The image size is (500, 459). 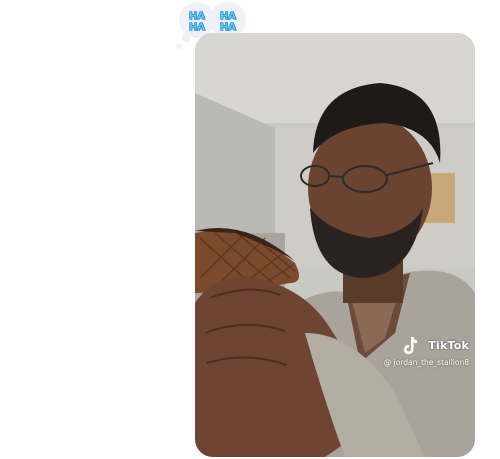 What do you see at coordinates (228, 27) in the screenshot?
I see `haha-text-4-fill: HA` at bounding box center [228, 27].